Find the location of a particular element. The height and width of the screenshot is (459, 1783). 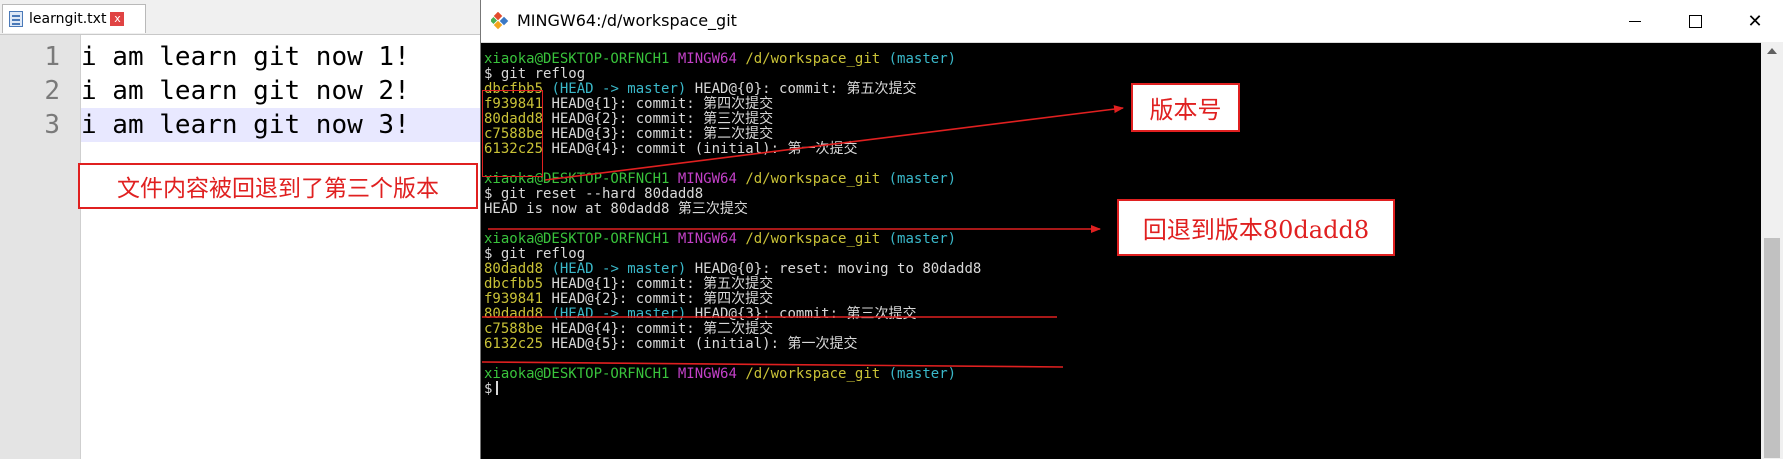

git-bash-icon is located at coordinates (500, 21).